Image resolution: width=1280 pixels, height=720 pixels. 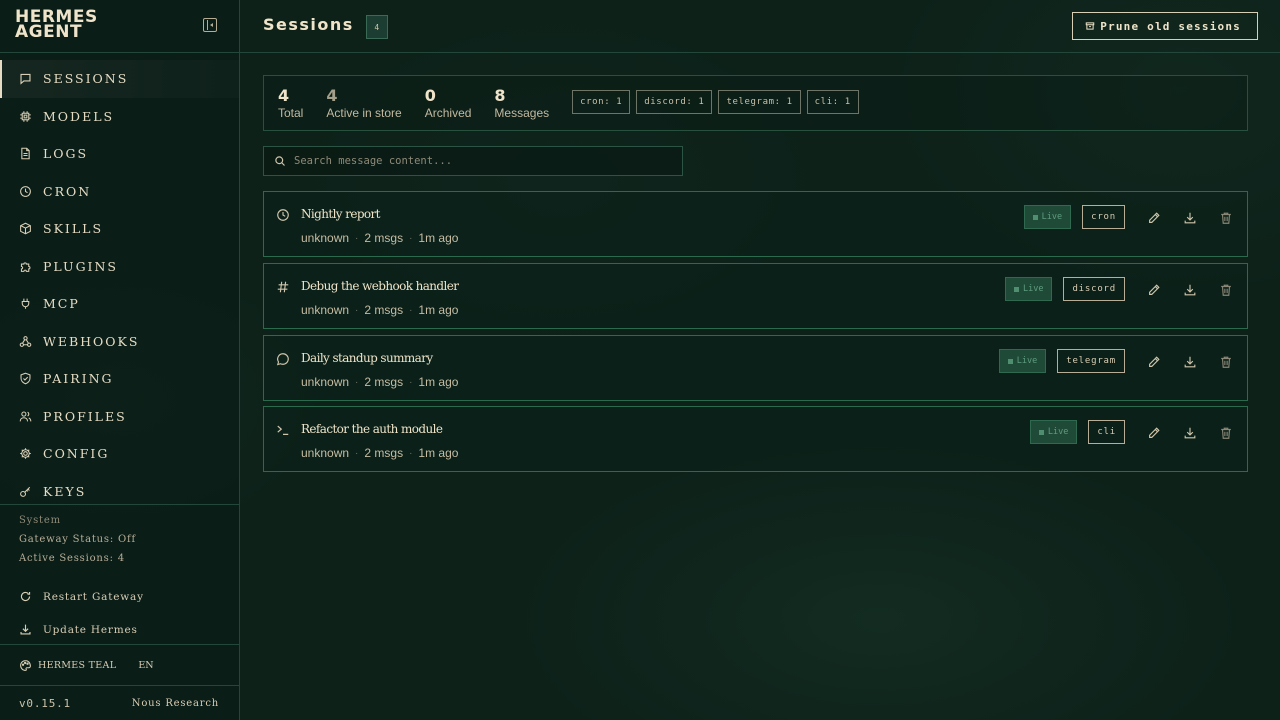 What do you see at coordinates (372, 429) in the screenshot?
I see `session-title: Refactor the auth module` at bounding box center [372, 429].